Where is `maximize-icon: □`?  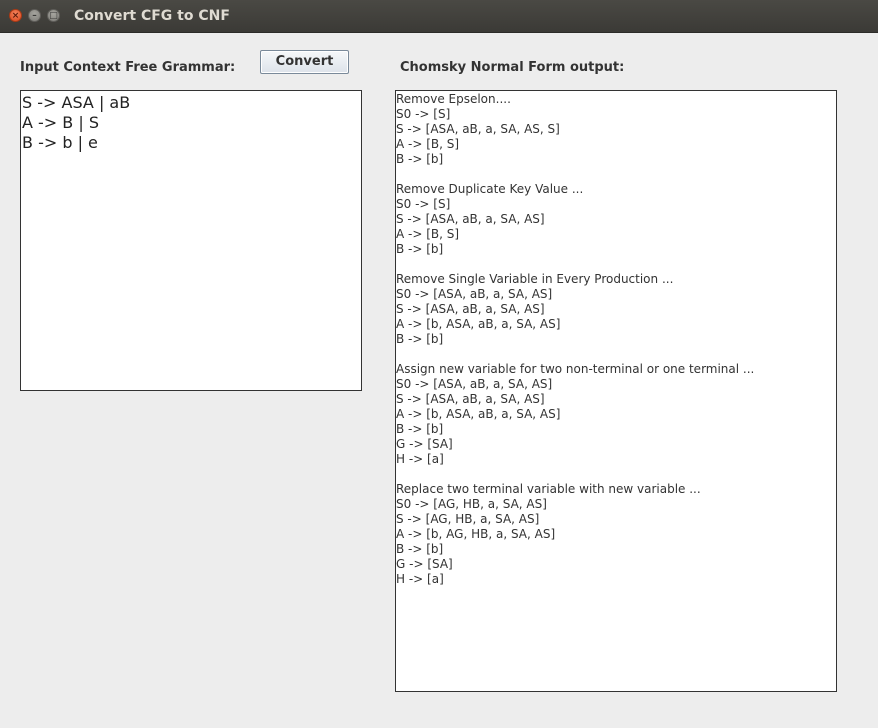
maximize-icon: □ is located at coordinates (53, 15).